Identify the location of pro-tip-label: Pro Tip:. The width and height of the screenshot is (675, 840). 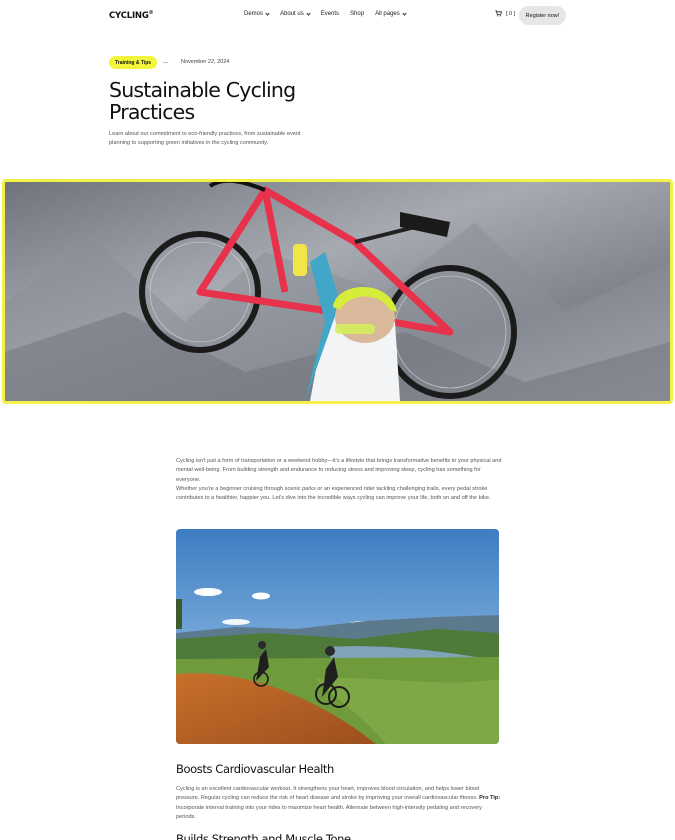
(490, 798).